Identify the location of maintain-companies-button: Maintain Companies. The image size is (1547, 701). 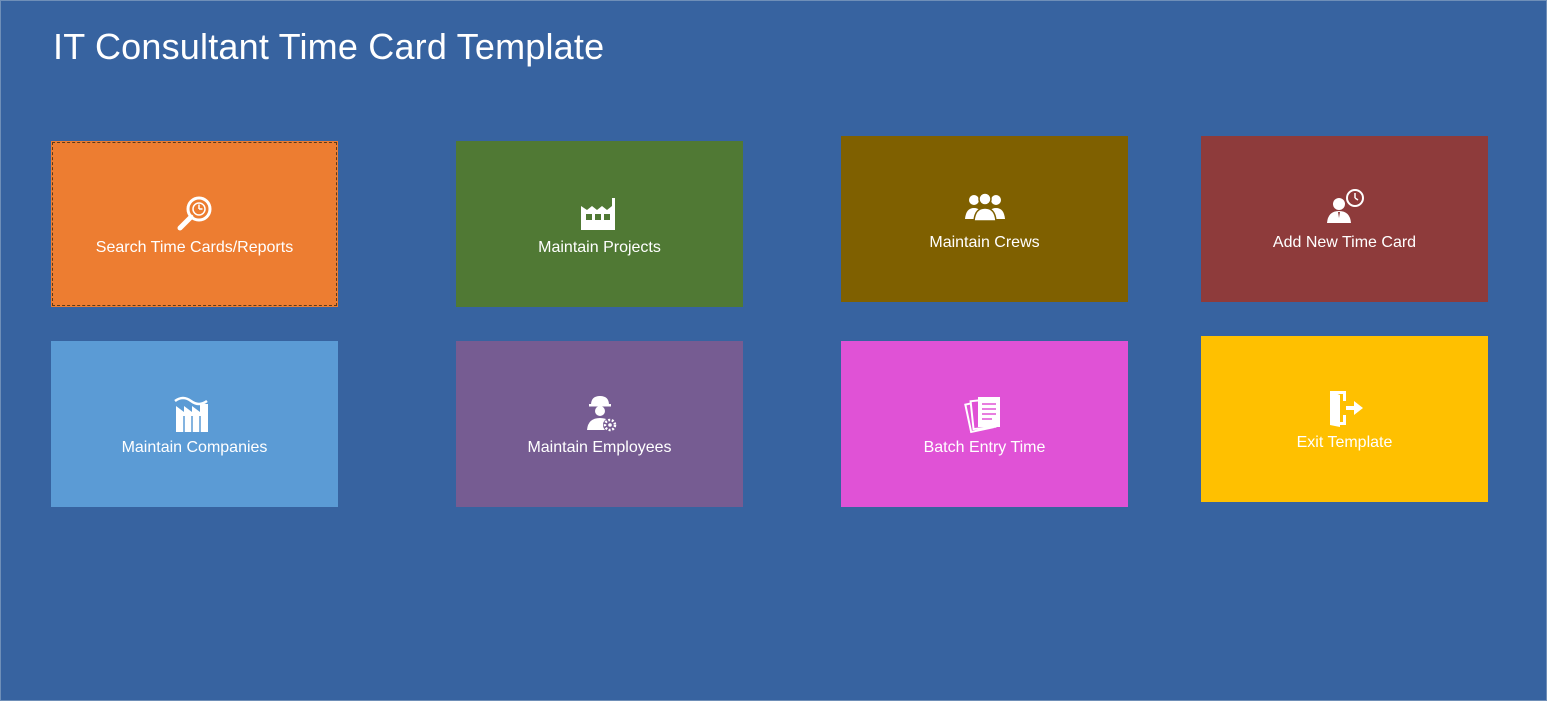
(194, 424).